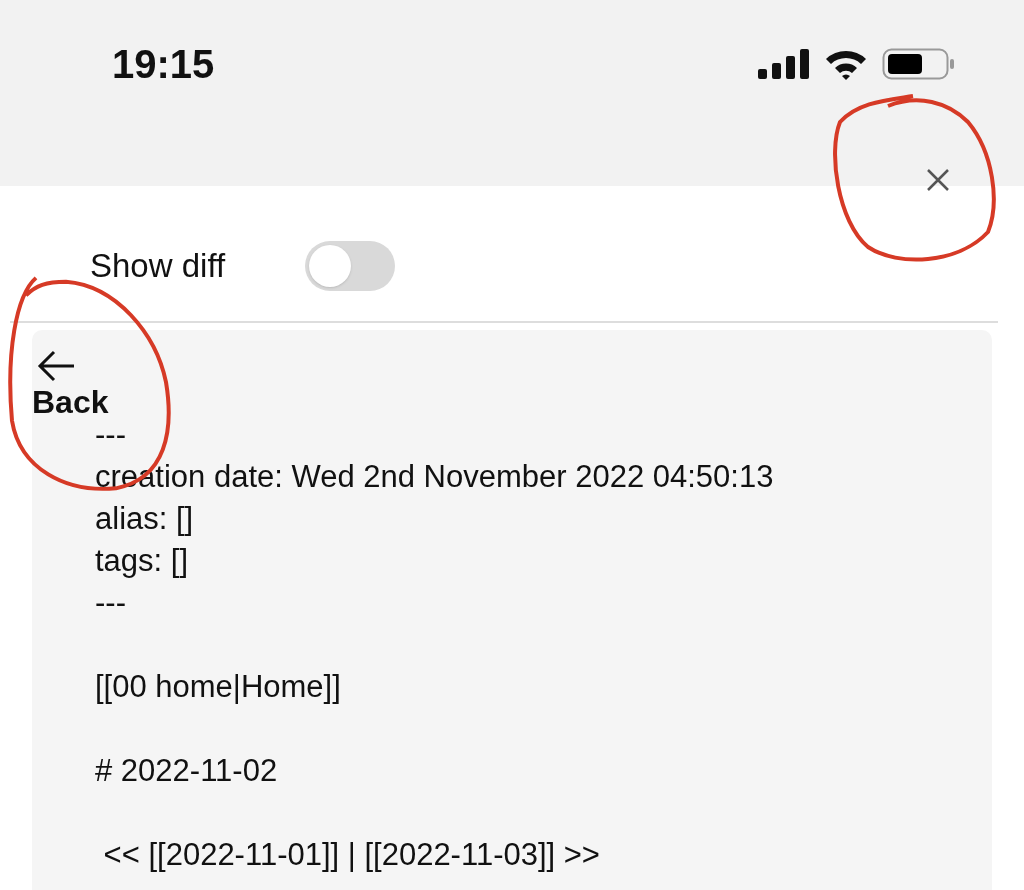  What do you see at coordinates (187, 771) in the screenshot?
I see `note-line: # 2022-11-02` at bounding box center [187, 771].